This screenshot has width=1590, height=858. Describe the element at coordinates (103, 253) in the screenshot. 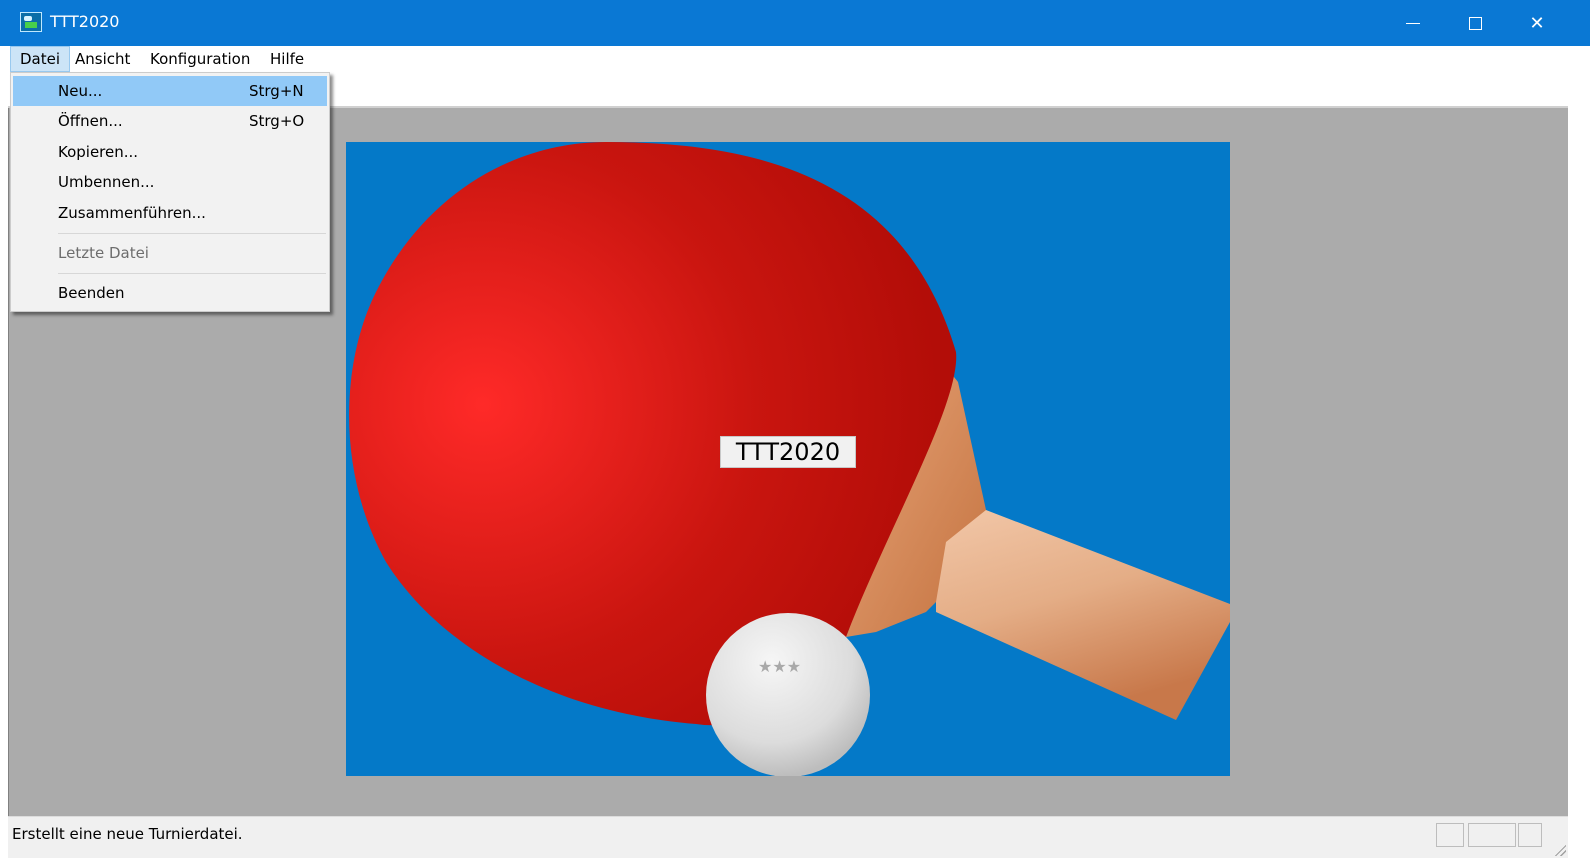

I see `menu-item-label: Letzte Datei` at that location.